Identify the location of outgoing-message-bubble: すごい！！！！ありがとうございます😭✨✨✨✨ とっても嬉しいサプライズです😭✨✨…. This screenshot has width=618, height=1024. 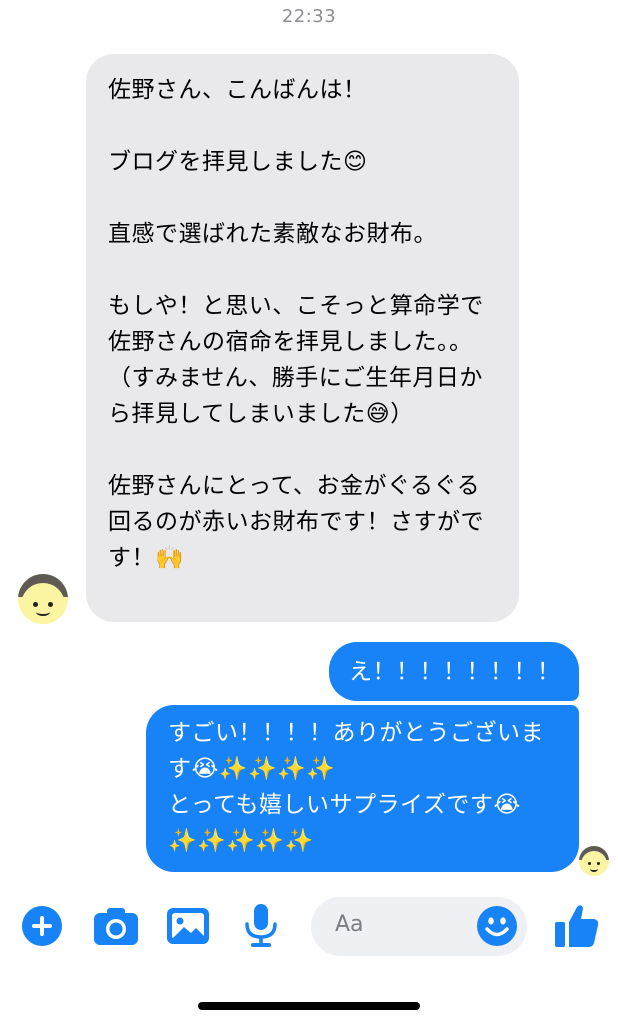
(362, 788).